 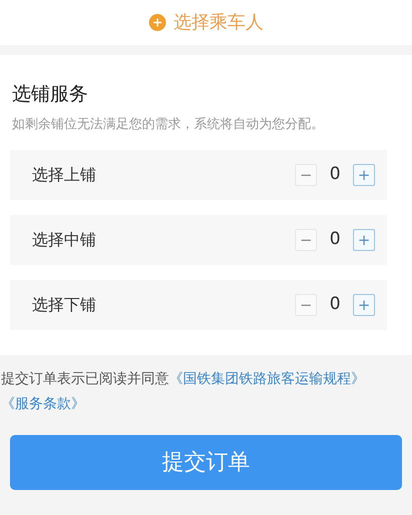 What do you see at coordinates (168, 125) in the screenshot?
I see `hint-text: 如剩余铺位无法满足您的需求，系统将自动为您分配。` at bounding box center [168, 125].